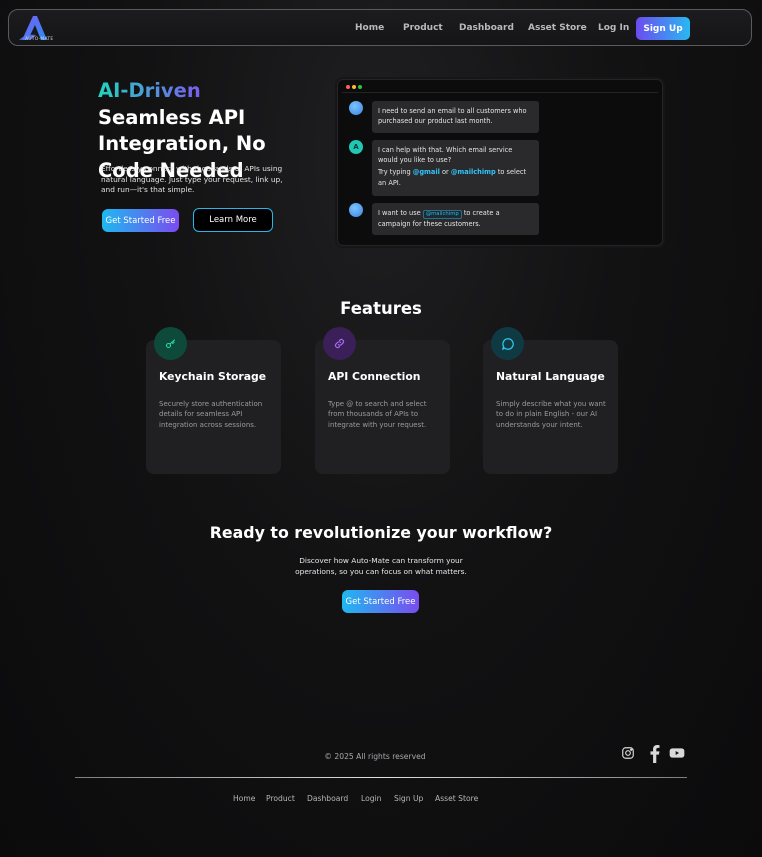 The image size is (762, 857). I want to click on feature-title: Natural Language, so click(550, 376).